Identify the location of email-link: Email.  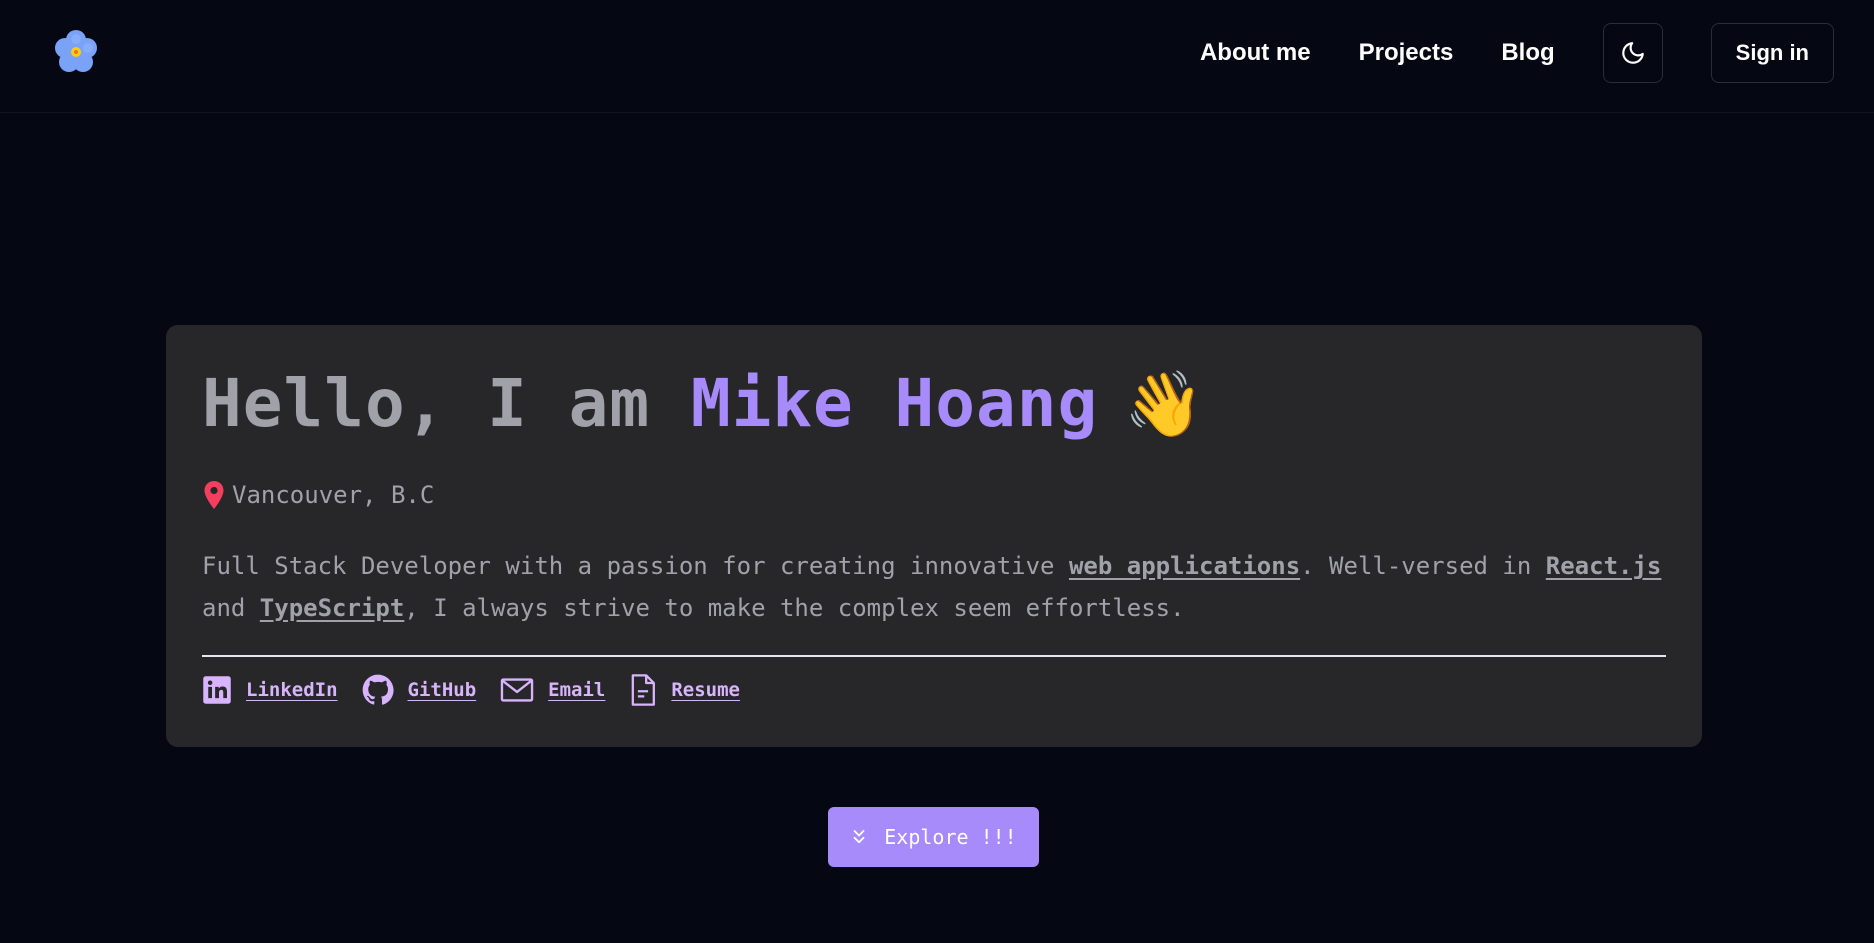
(552, 690).